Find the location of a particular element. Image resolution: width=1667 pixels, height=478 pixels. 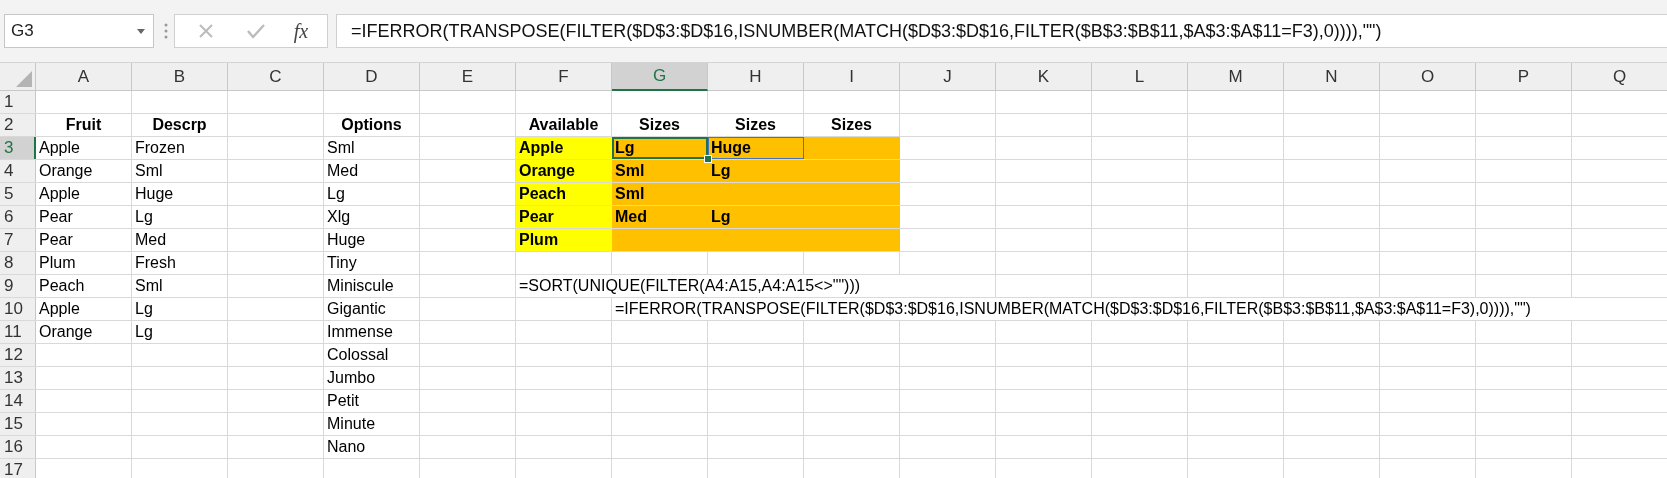

row-header: 15 is located at coordinates (18, 424).